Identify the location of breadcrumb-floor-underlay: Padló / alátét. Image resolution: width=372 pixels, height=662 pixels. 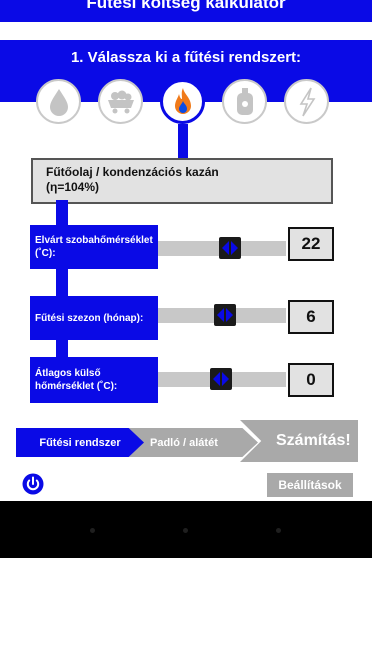
(193, 442).